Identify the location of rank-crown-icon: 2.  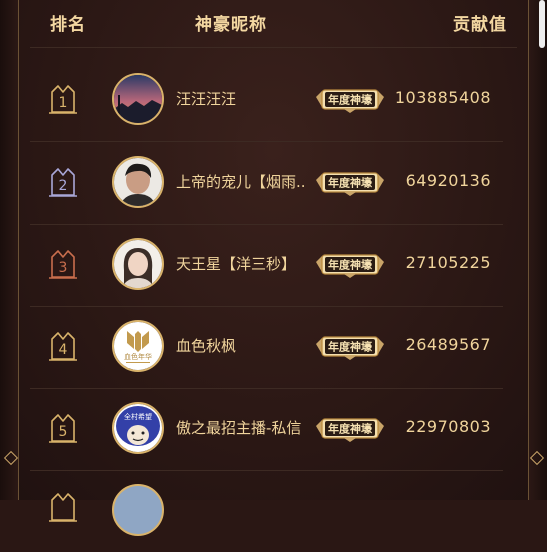
(63, 182).